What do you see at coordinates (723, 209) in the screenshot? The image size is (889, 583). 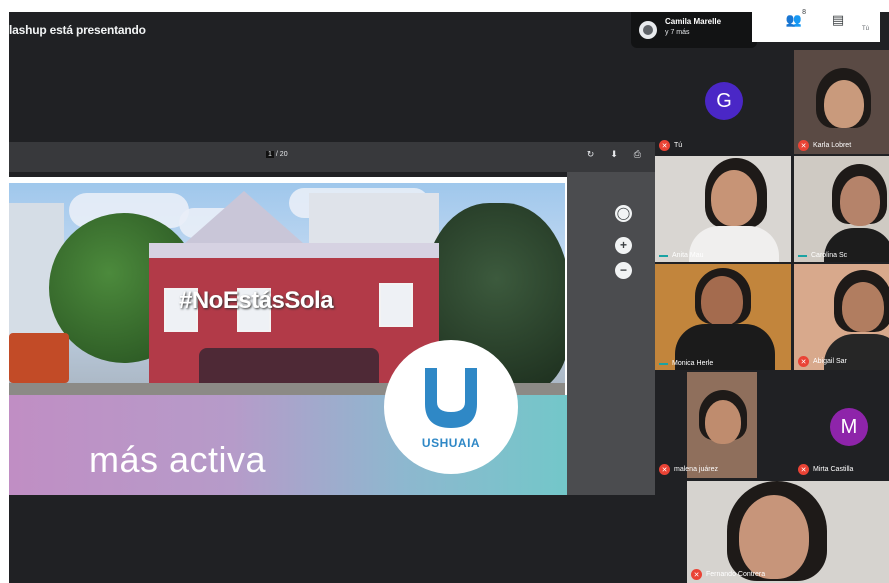 I see `participant-tile: Anita Mau` at bounding box center [723, 209].